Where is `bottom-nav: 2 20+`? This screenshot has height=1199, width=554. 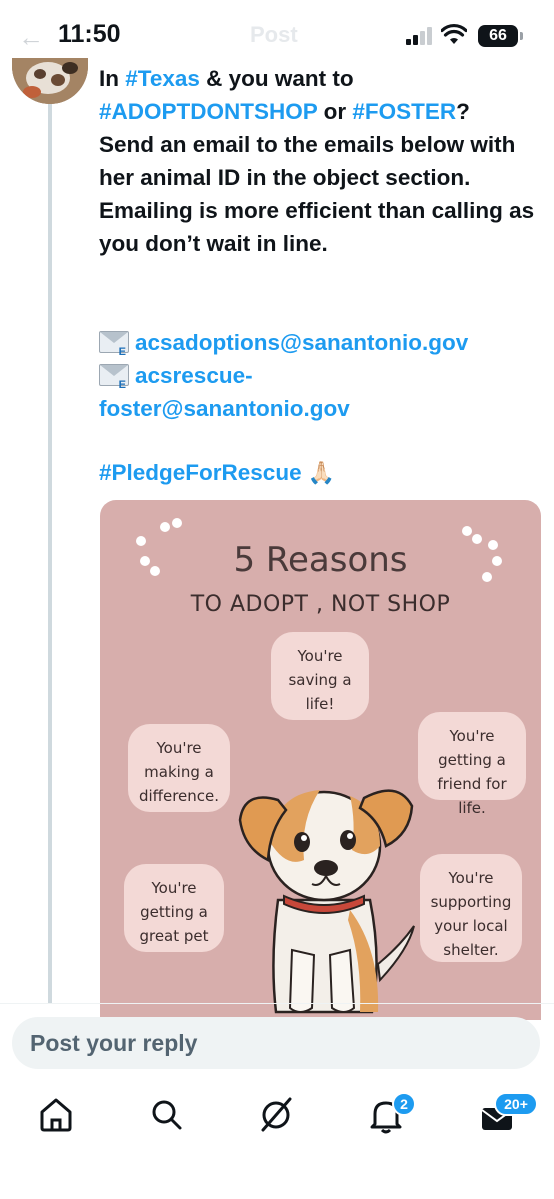
bottom-nav: 2 20+ is located at coordinates (277, 1120).